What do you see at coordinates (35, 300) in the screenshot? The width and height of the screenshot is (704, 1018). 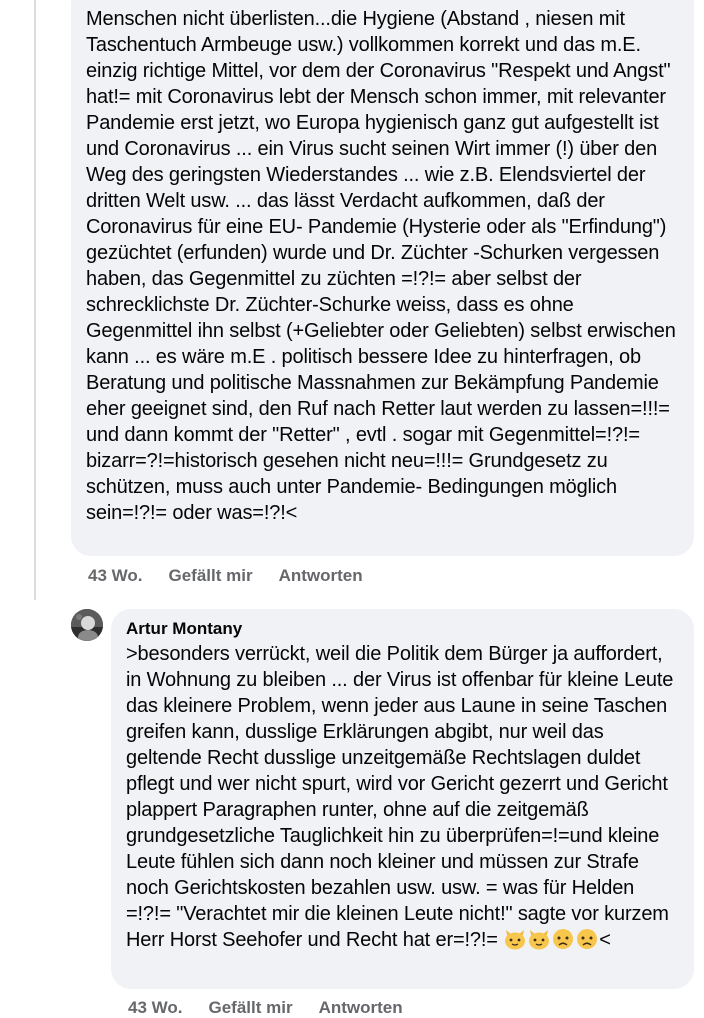 I see `thread-line` at bounding box center [35, 300].